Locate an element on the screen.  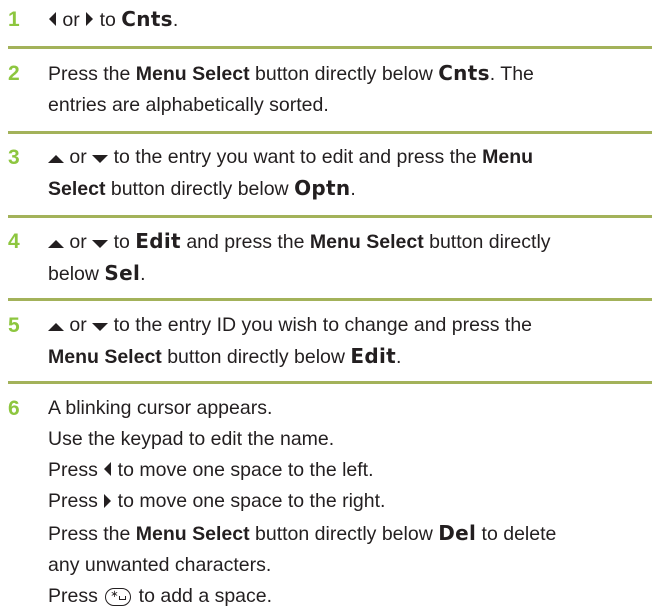
display-label: Sel is located at coordinates (122, 273).